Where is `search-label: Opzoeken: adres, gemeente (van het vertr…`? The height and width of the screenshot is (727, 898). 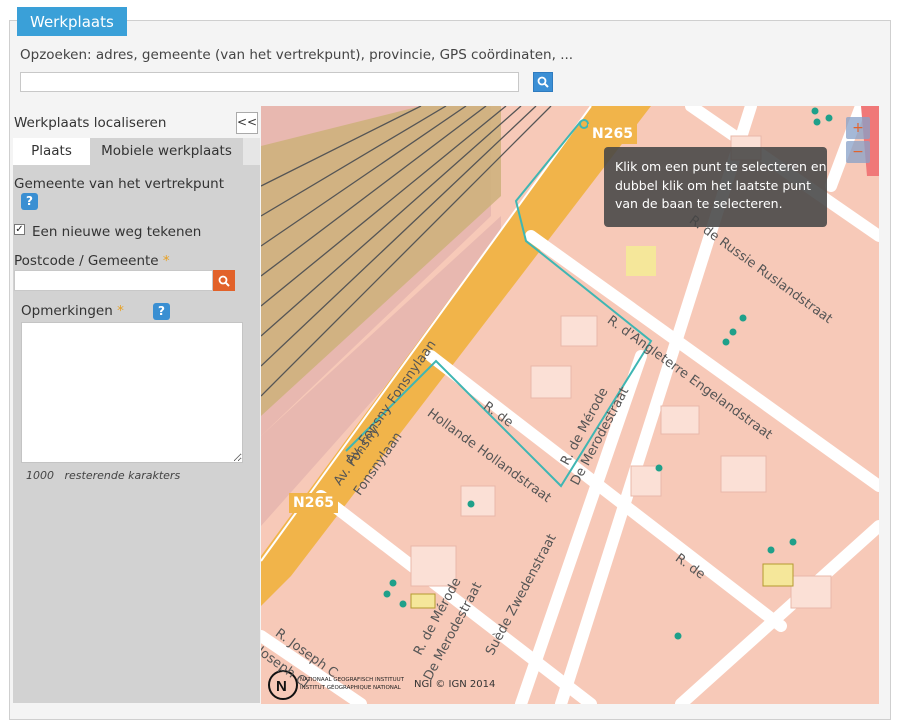 search-label: Opzoeken: adres, gemeente (van het vertr… is located at coordinates (297, 55).